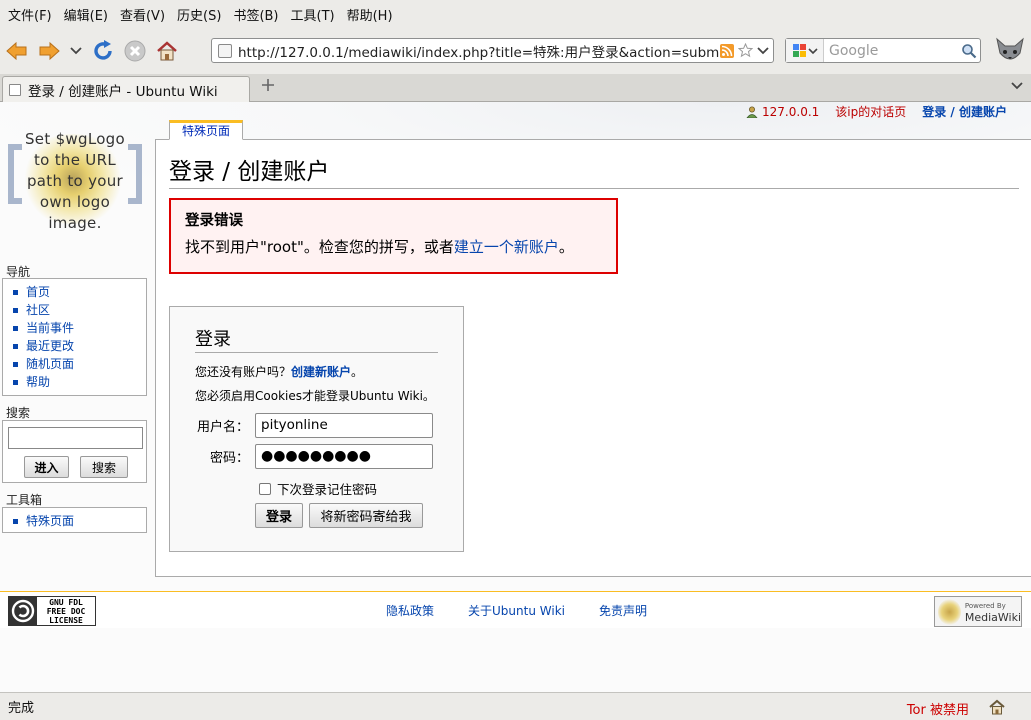 The image size is (1031, 720). Describe the element at coordinates (515, 706) in the screenshot. I see `status-bar: 完成 Tor 被禁用` at that location.